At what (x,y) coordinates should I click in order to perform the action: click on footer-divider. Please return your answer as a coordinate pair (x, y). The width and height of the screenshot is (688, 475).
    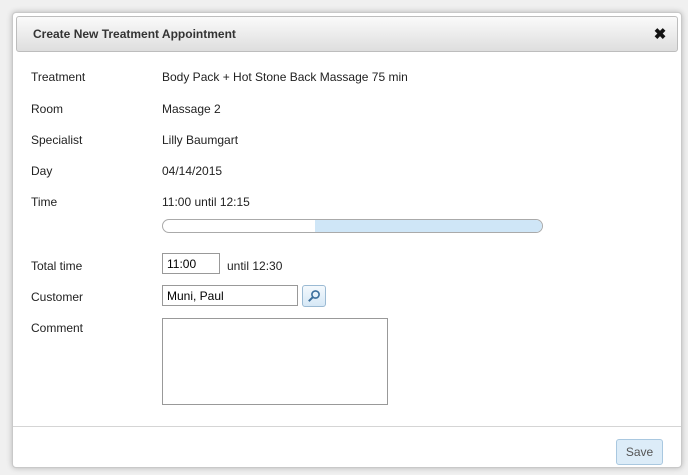
    Looking at the image, I should click on (347, 426).